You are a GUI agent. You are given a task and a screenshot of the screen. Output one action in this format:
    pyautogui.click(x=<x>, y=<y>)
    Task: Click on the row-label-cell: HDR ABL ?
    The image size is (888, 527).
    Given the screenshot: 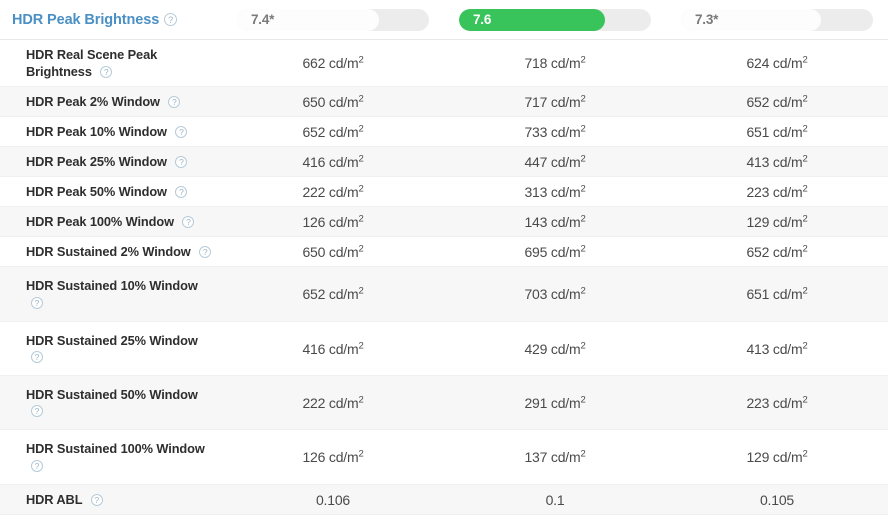 What is the action you would take?
    pyautogui.click(x=111, y=499)
    